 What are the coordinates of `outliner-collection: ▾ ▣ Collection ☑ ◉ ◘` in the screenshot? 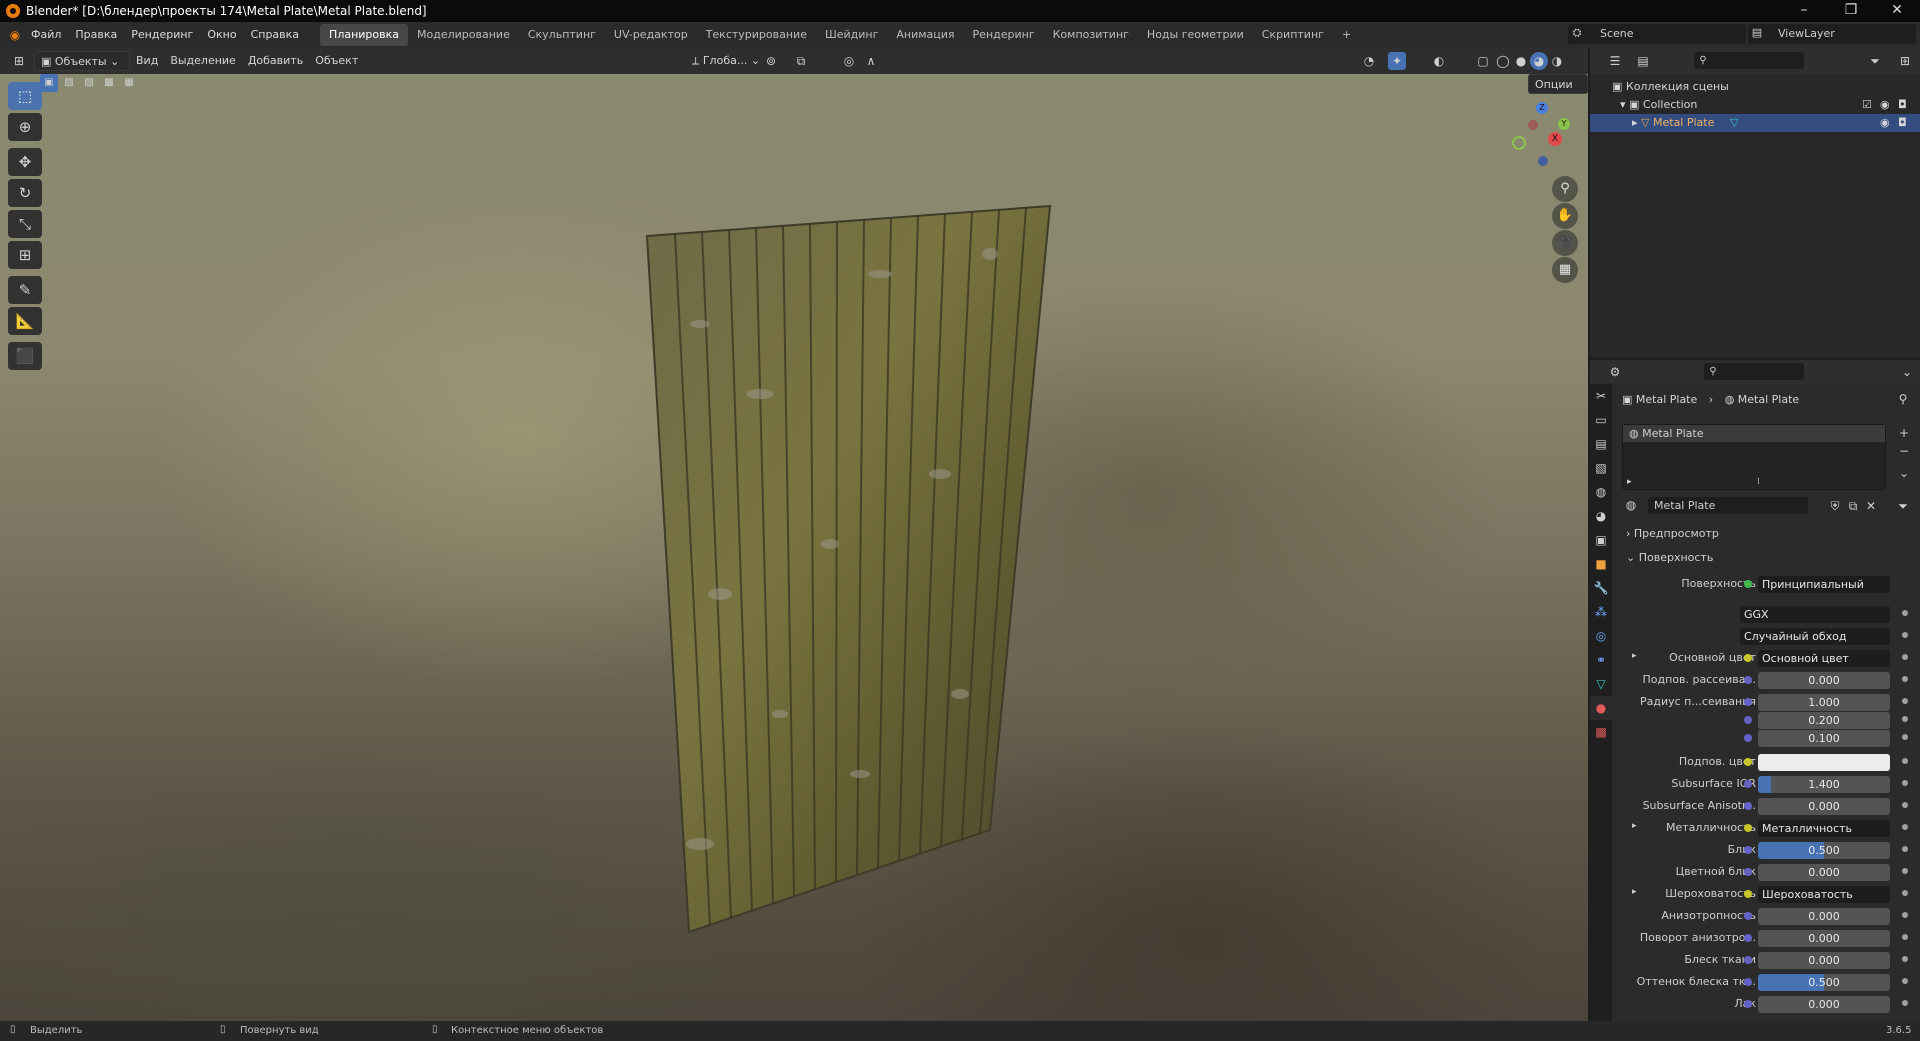 It's located at (1755, 105).